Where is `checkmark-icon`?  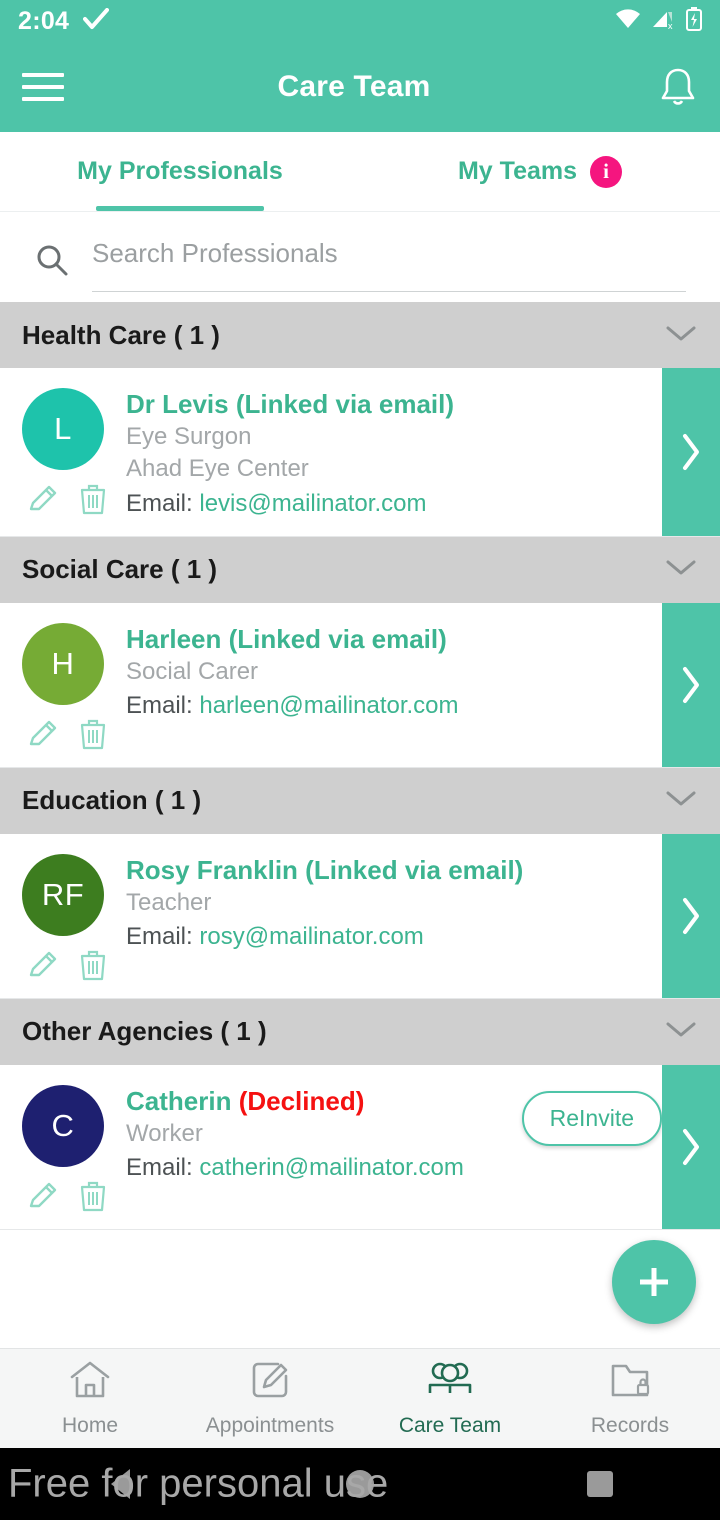 checkmark-icon is located at coordinates (96, 21).